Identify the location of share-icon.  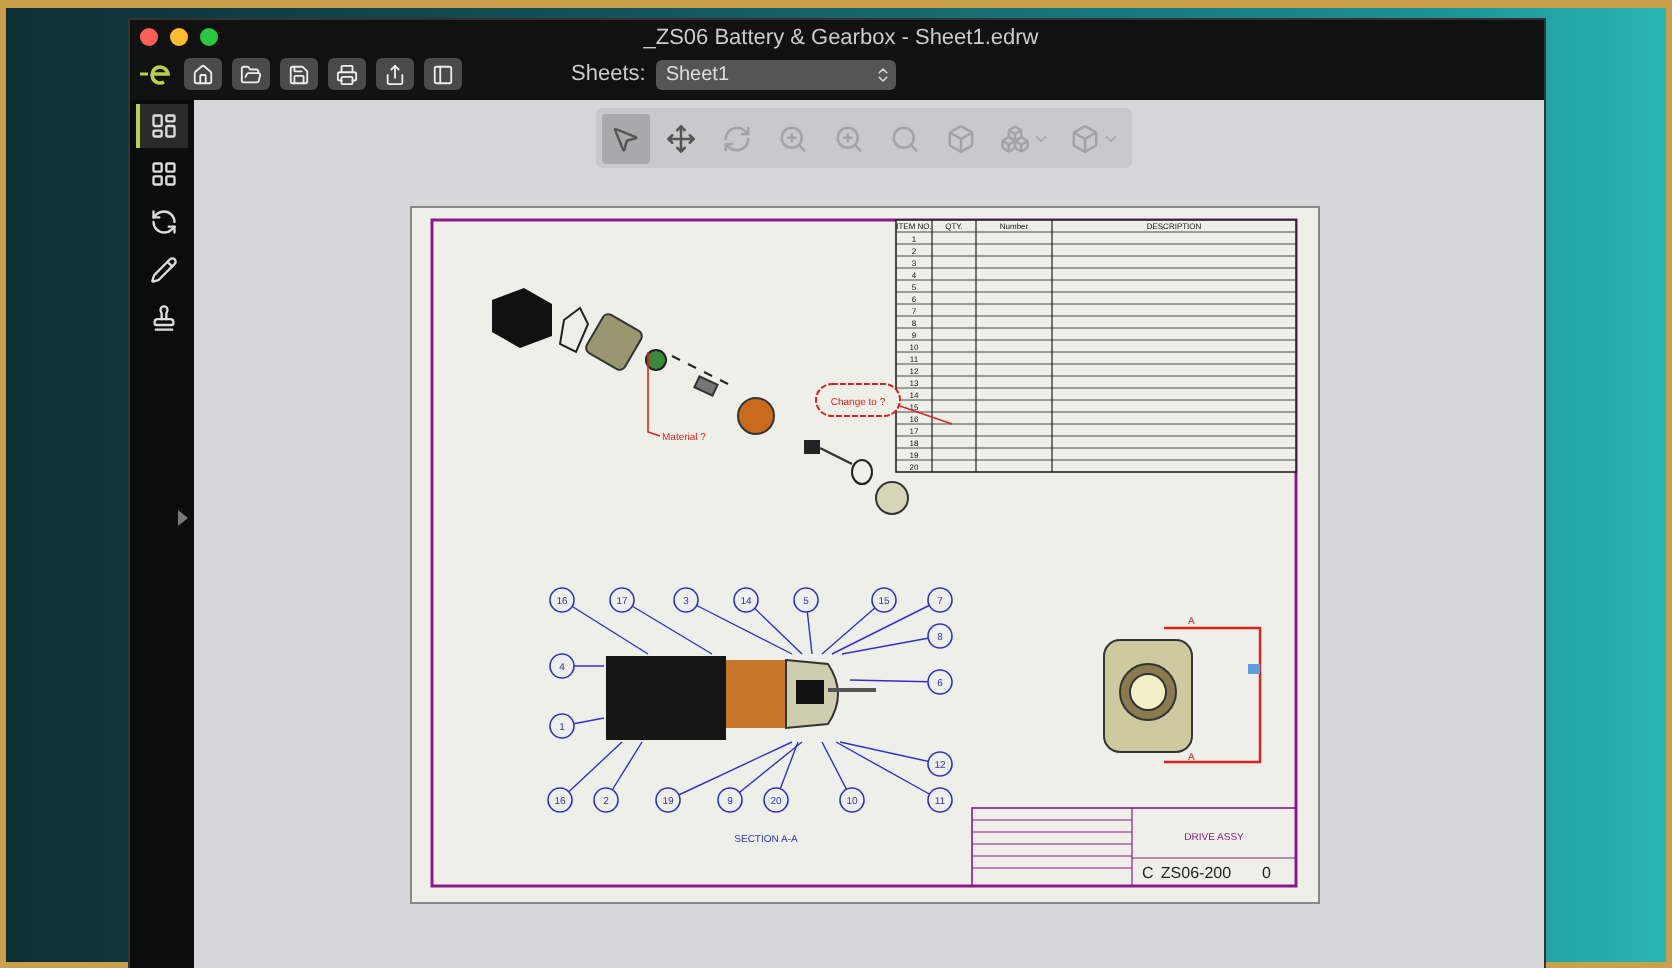
(394, 74).